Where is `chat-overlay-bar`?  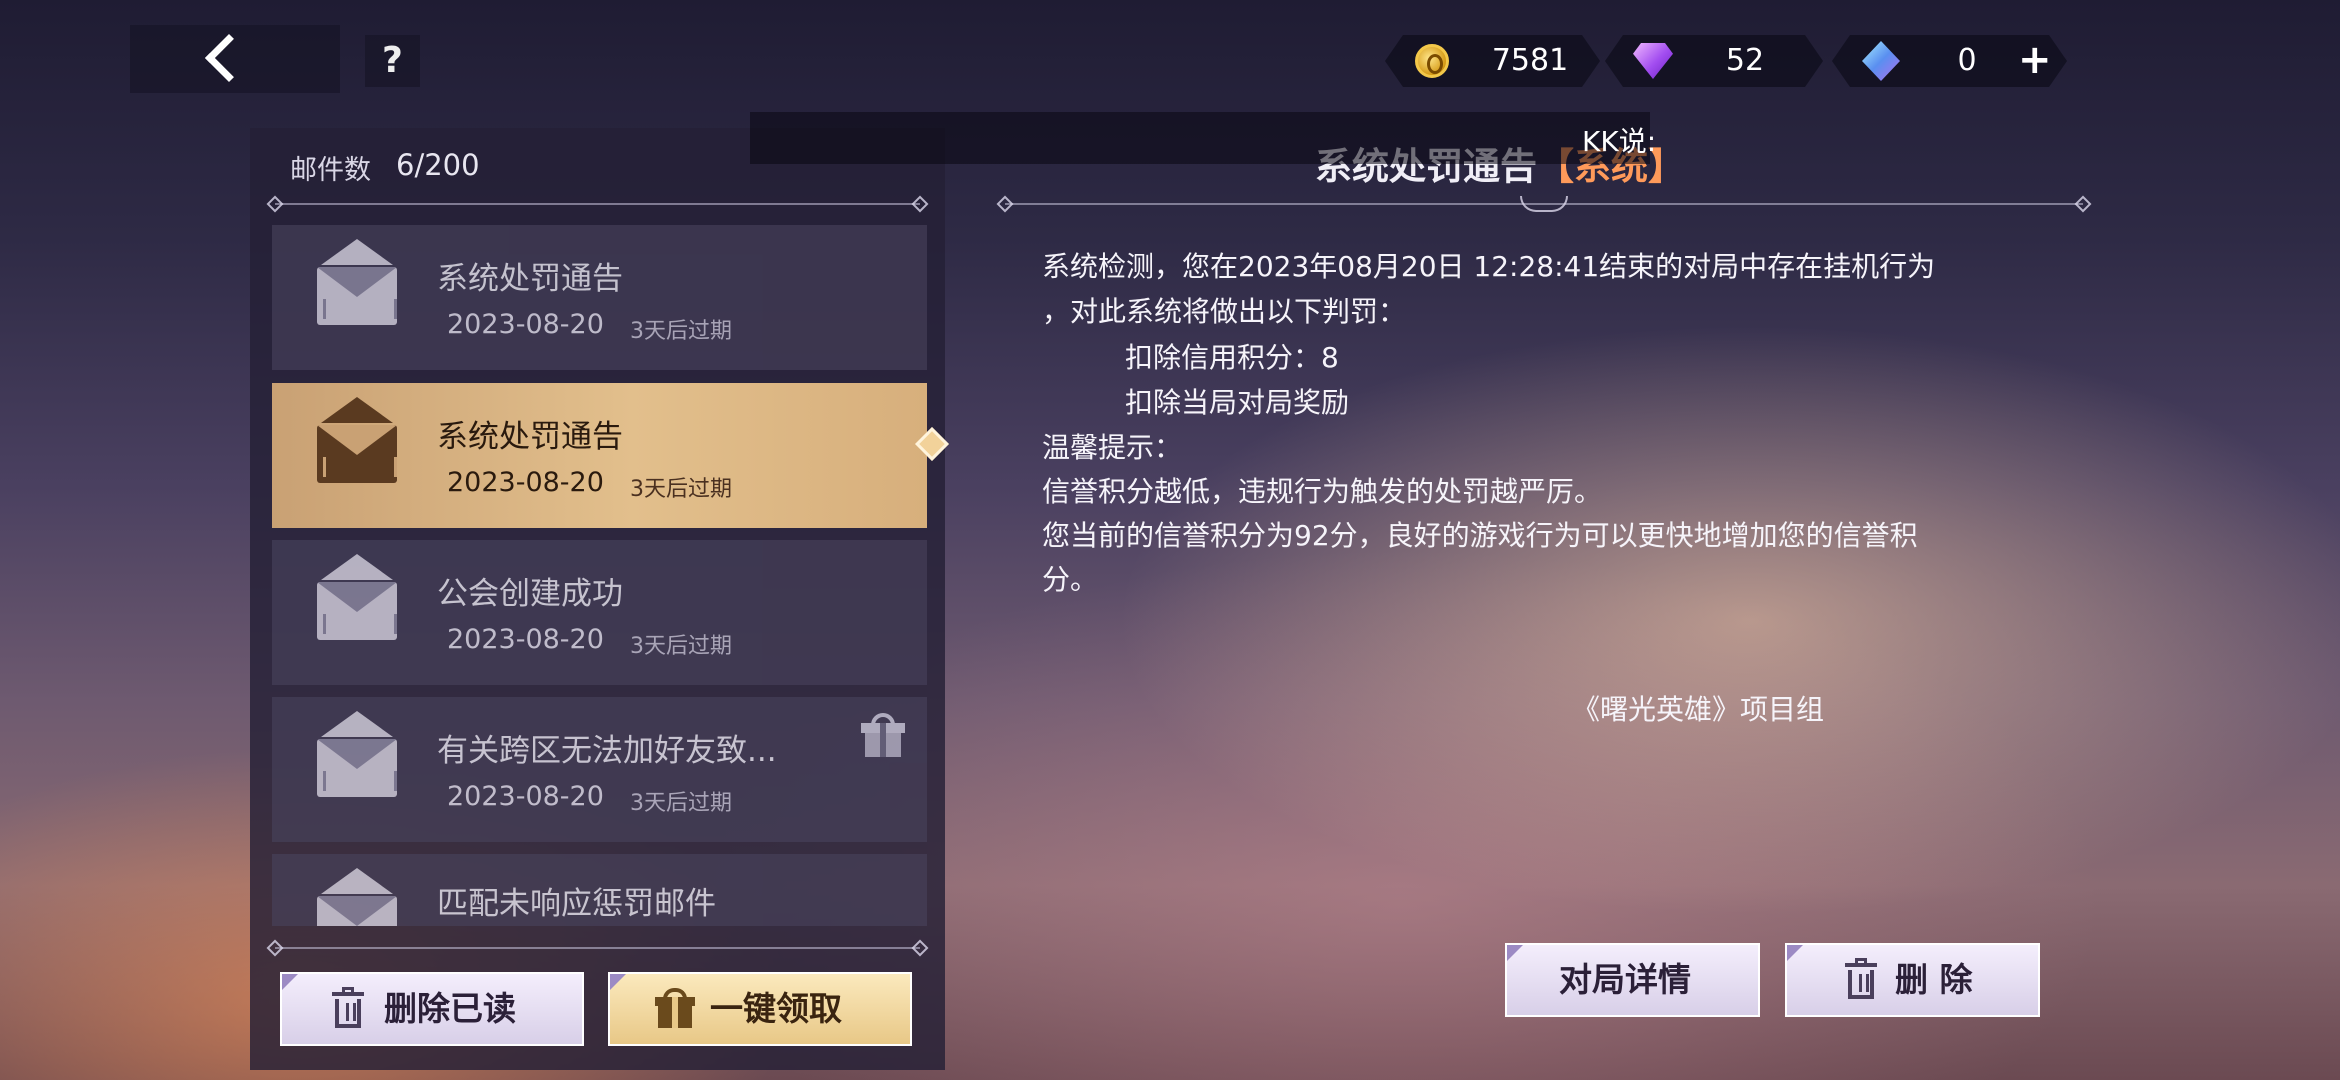
chat-overlay-bar is located at coordinates (1200, 138).